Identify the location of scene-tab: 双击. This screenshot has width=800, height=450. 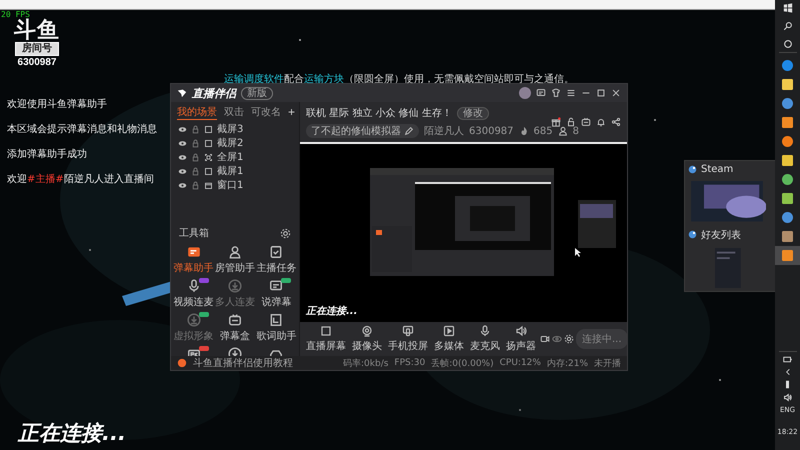
(234, 112).